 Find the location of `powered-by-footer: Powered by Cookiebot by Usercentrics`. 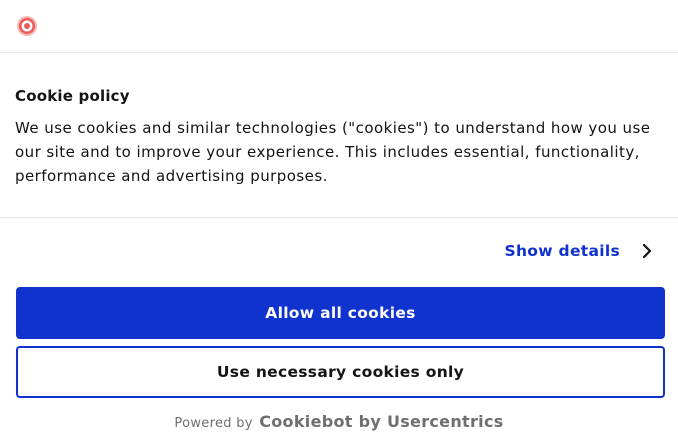

powered-by-footer: Powered by Cookiebot by Usercentrics is located at coordinates (339, 421).